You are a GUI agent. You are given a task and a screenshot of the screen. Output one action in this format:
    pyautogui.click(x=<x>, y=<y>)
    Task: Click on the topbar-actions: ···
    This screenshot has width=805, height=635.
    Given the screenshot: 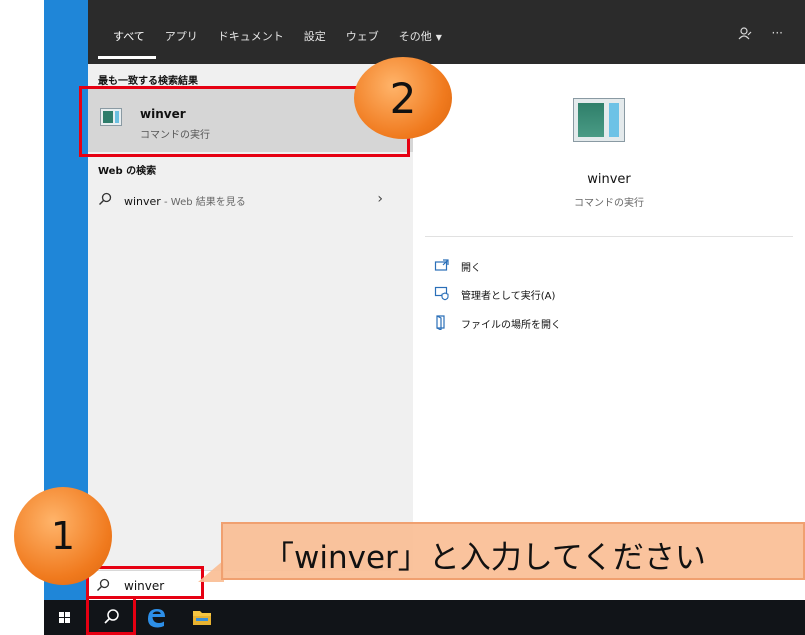 What is the action you would take?
    pyautogui.click(x=760, y=34)
    